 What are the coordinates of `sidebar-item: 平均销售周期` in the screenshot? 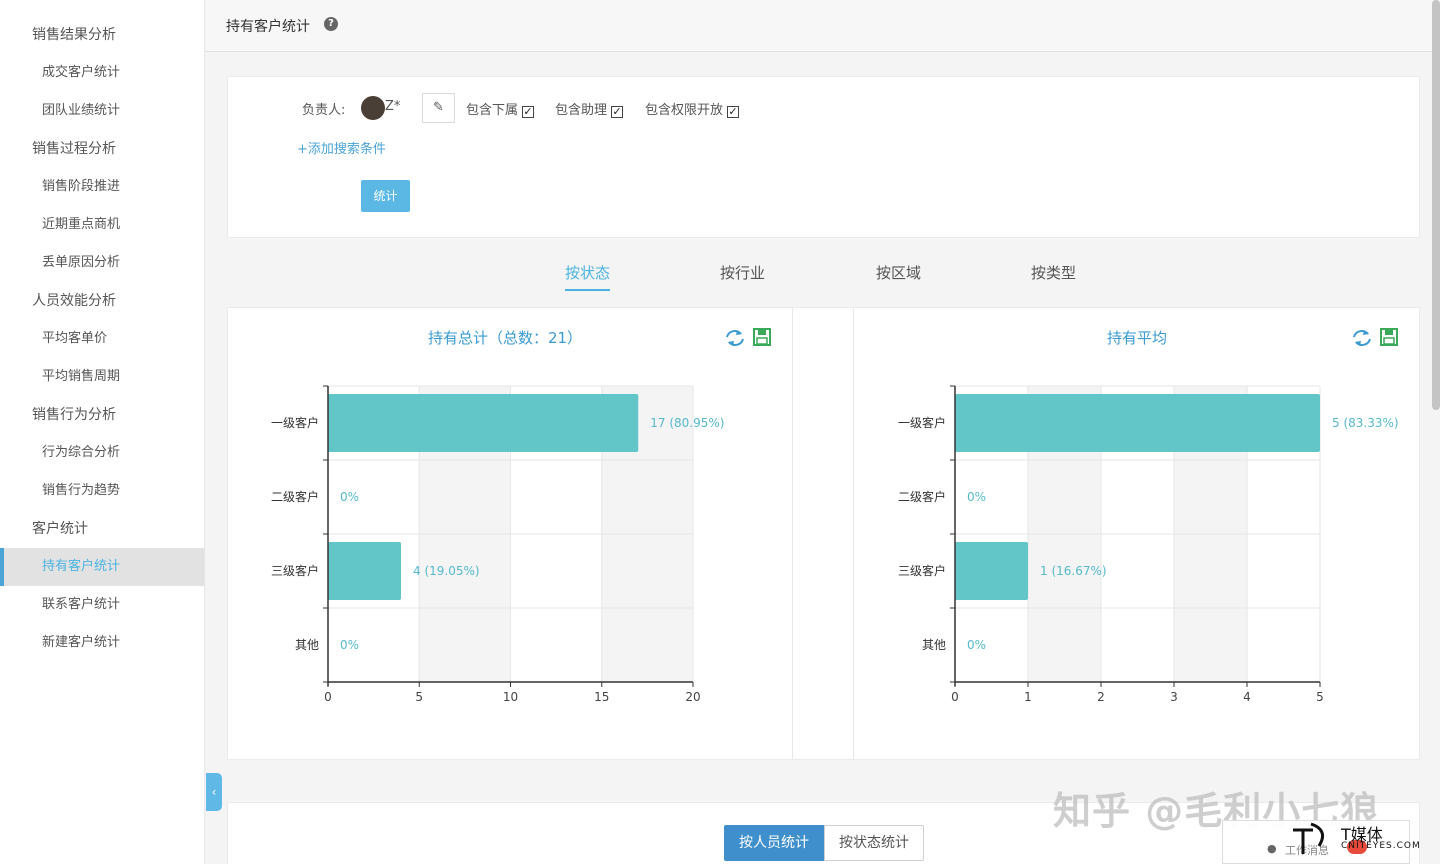 It's located at (102, 377).